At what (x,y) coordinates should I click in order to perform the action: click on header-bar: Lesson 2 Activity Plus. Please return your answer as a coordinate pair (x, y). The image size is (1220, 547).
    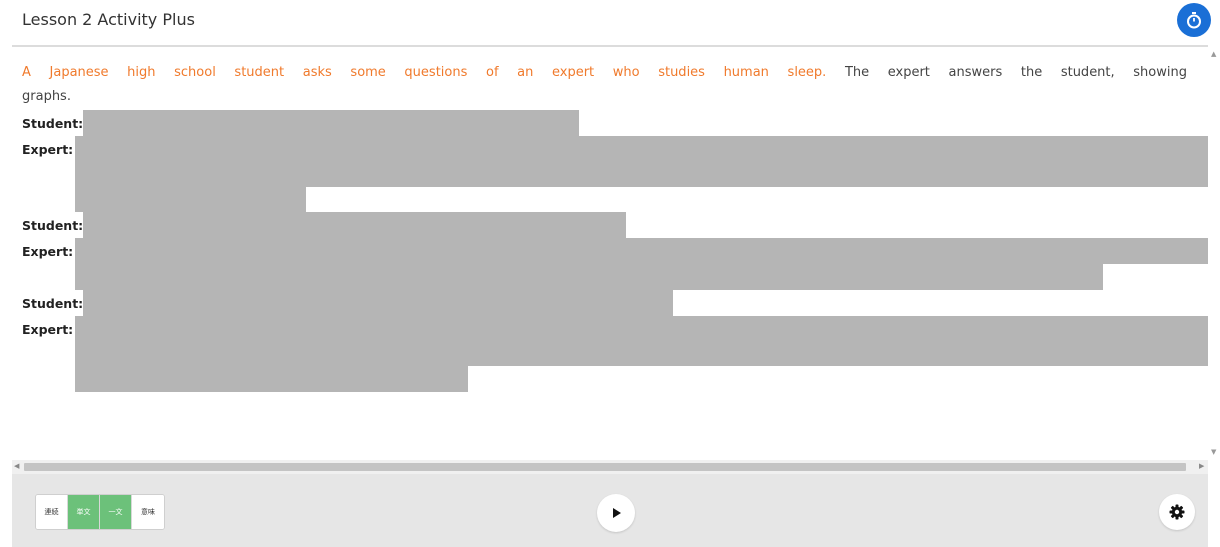
    Looking at the image, I should click on (610, 22).